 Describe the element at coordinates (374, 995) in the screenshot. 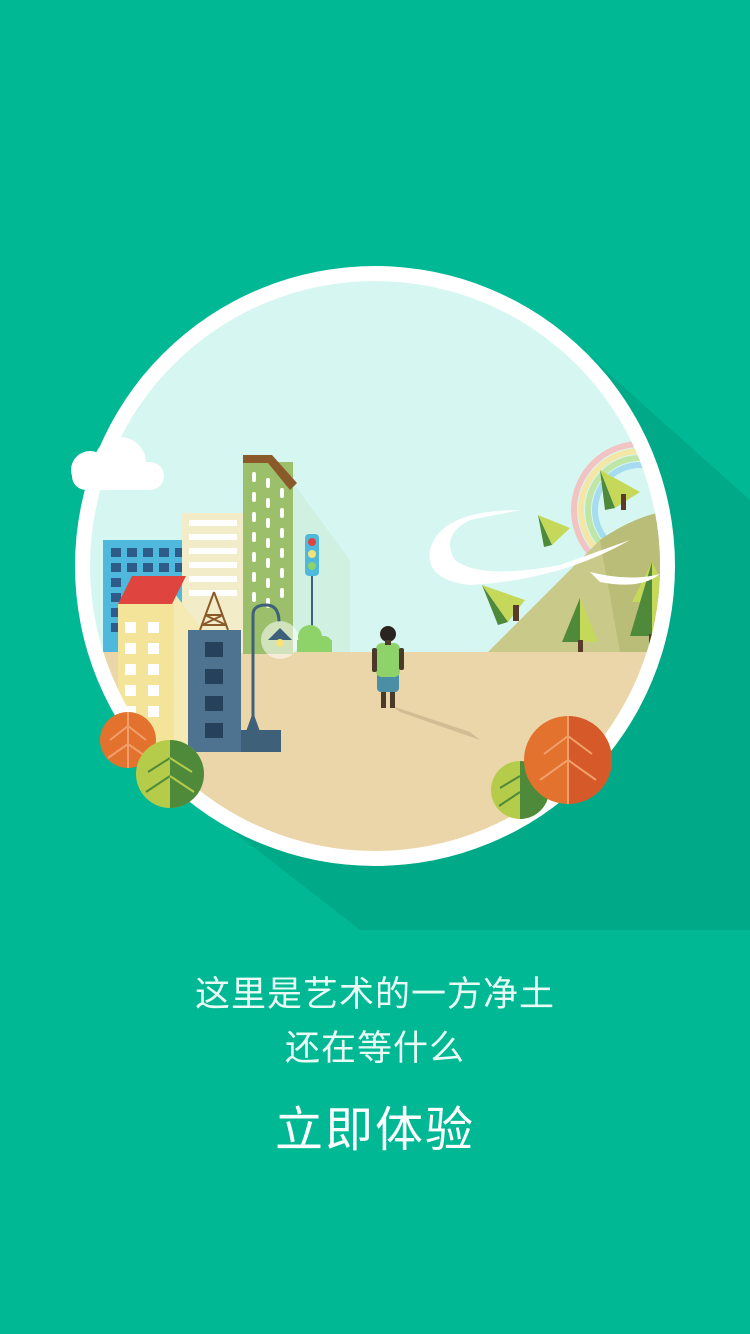

I see `tagline-line-1: 这里是艺术的一方净土` at that location.